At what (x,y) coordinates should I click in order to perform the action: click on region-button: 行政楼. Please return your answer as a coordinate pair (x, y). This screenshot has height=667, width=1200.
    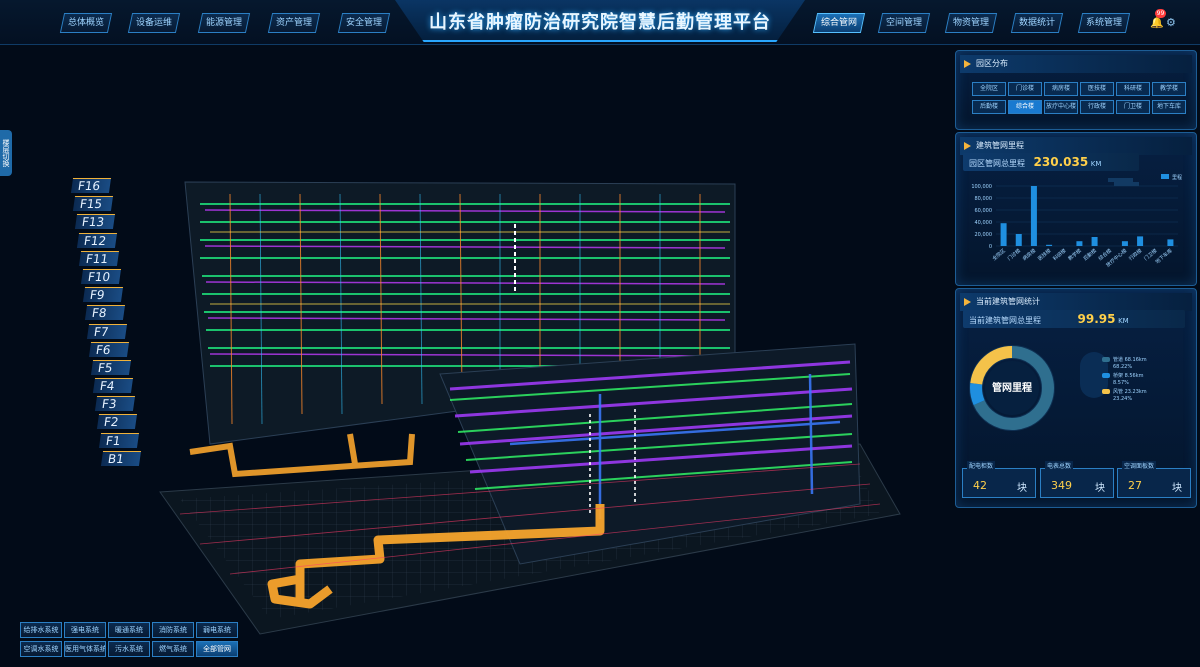
    Looking at the image, I should click on (1097, 107).